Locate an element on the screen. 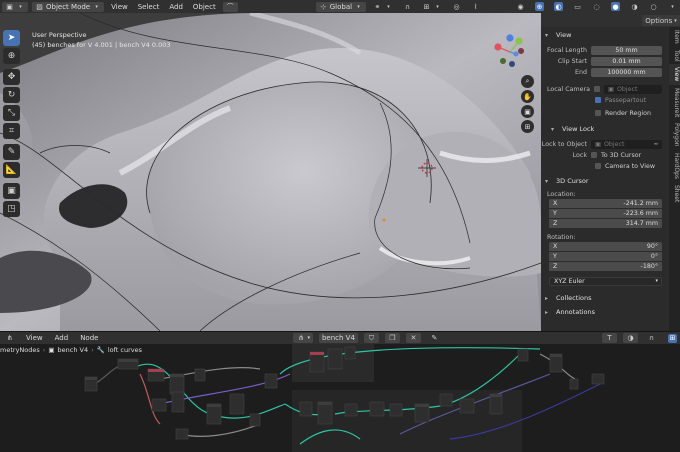 Image resolution: width=680 pixels, height=452 pixels. move-tool: ✥ is located at coordinates (11, 77).